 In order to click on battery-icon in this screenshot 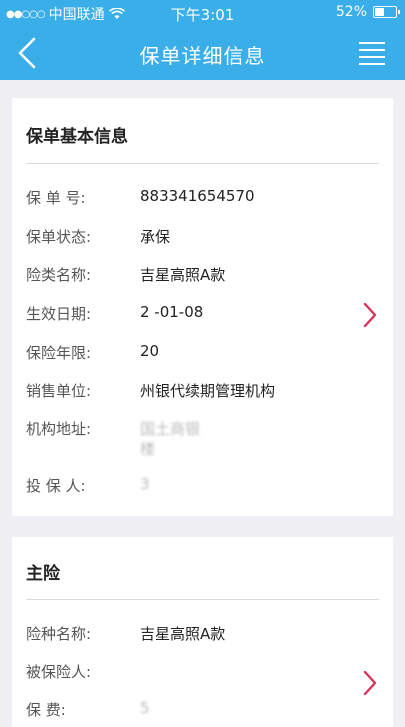, I will do `click(386, 12)`.